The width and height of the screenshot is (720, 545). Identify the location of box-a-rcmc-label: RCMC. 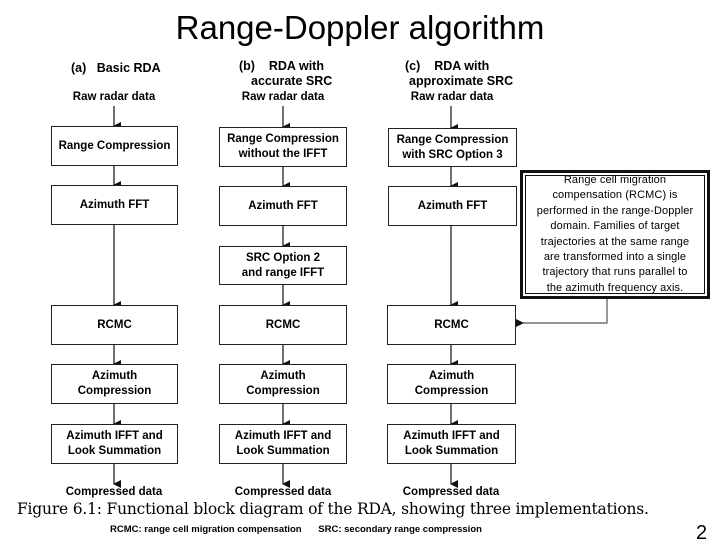
(114, 324).